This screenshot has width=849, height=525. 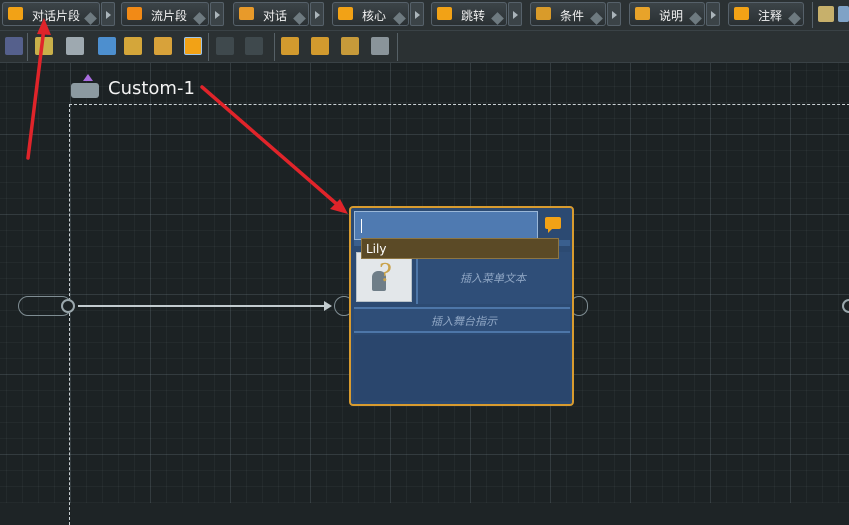 I want to click on hub-button: 核心, so click(x=370, y=14).